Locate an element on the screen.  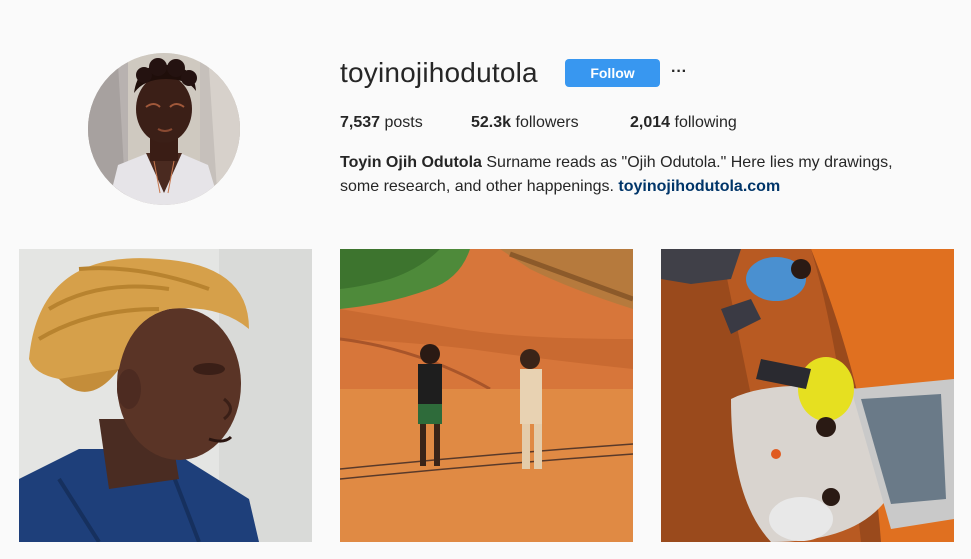
follow-button: Follow is located at coordinates (612, 73).